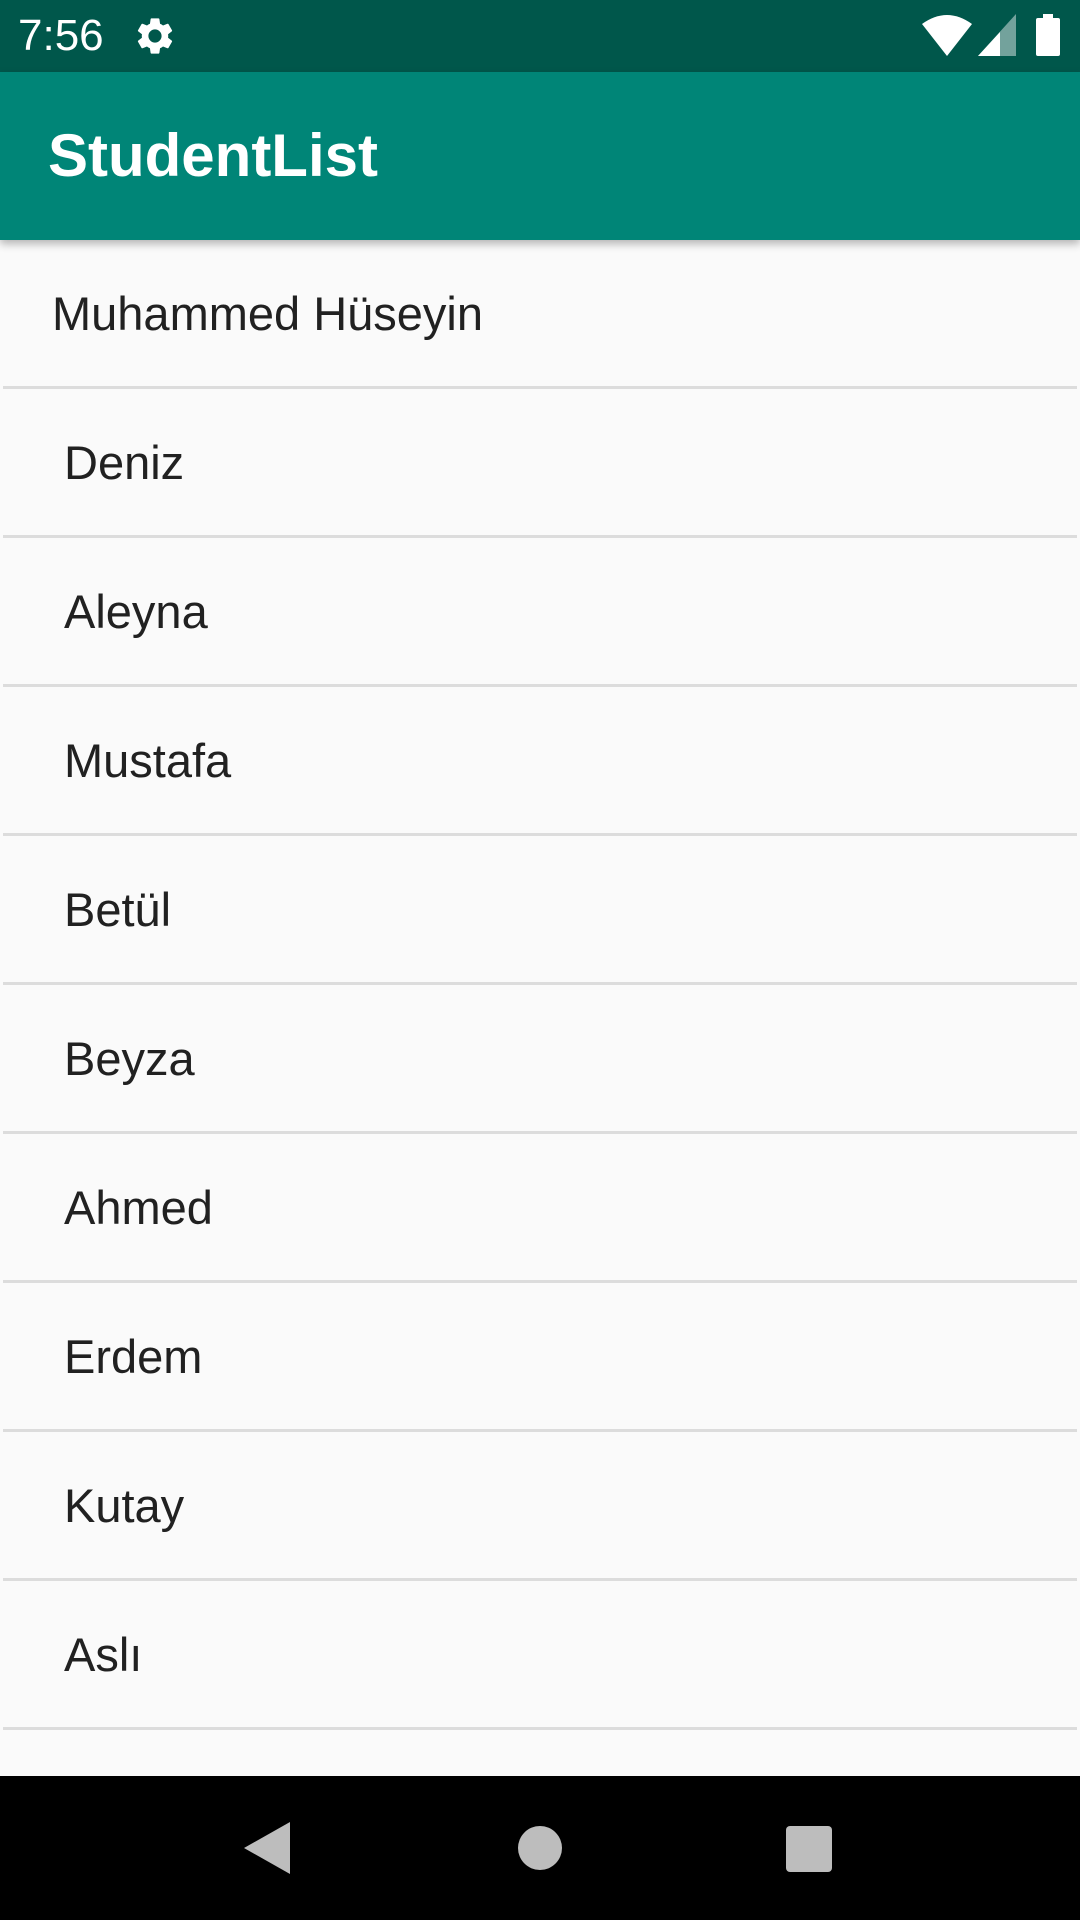  What do you see at coordinates (540, 36) in the screenshot?
I see `status-bar: 7:56` at bounding box center [540, 36].